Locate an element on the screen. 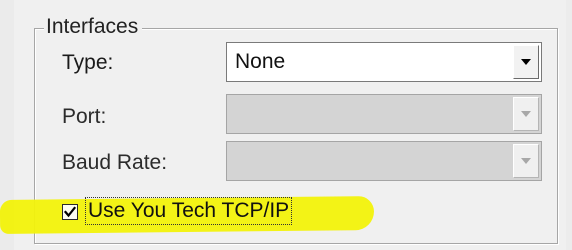 Image resolution: width=572 pixels, height=250 pixels. dialog-right-edge is located at coordinates (569, 125).